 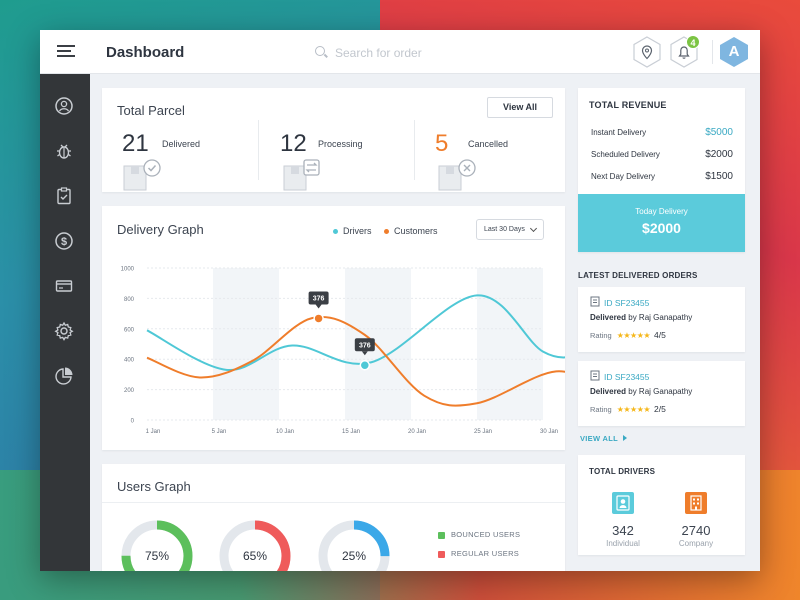 I want to click on user-icon, so click(x=64, y=106).